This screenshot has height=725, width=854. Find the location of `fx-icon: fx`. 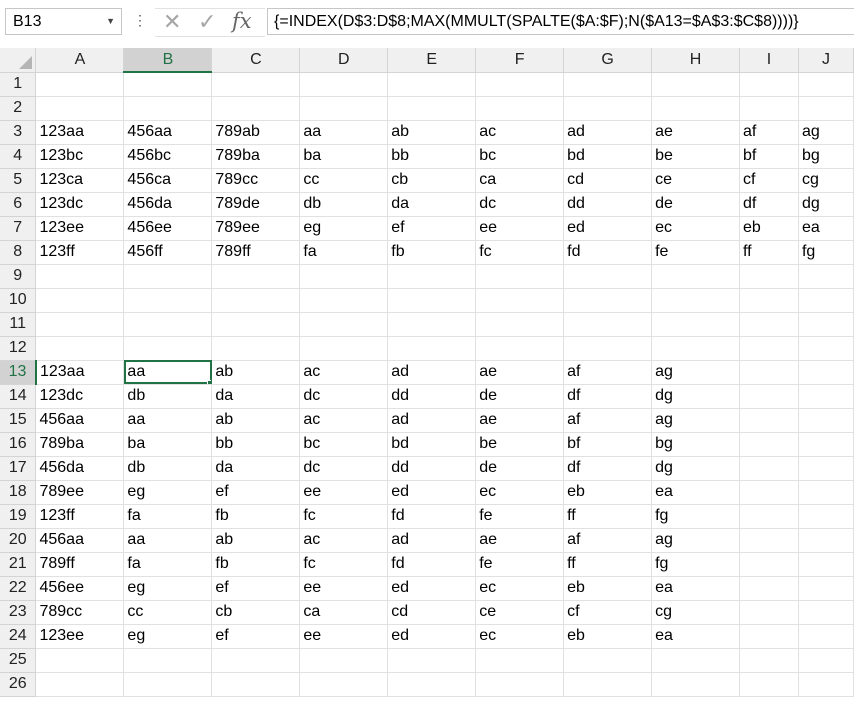

fx-icon: fx is located at coordinates (242, 21).